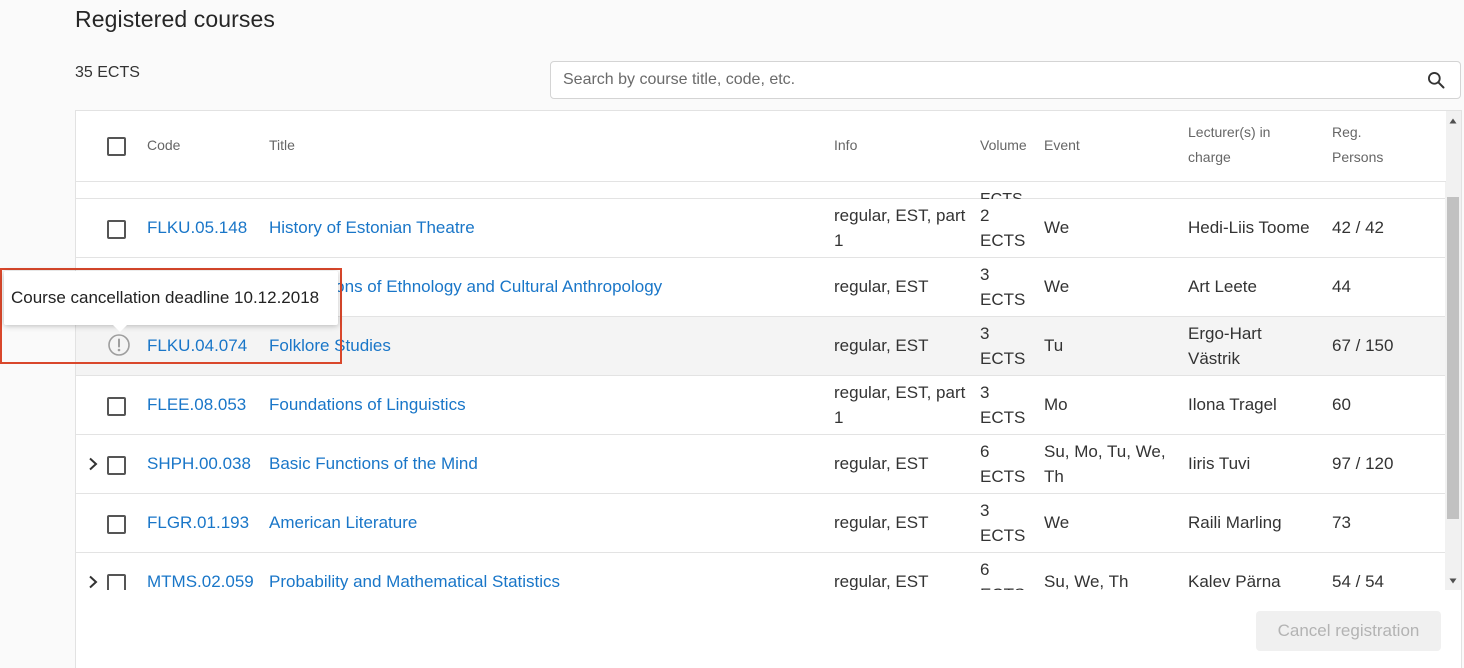 The image size is (1464, 668). Describe the element at coordinates (1341, 286) in the screenshot. I see `reg-persons-cell: 44` at that location.